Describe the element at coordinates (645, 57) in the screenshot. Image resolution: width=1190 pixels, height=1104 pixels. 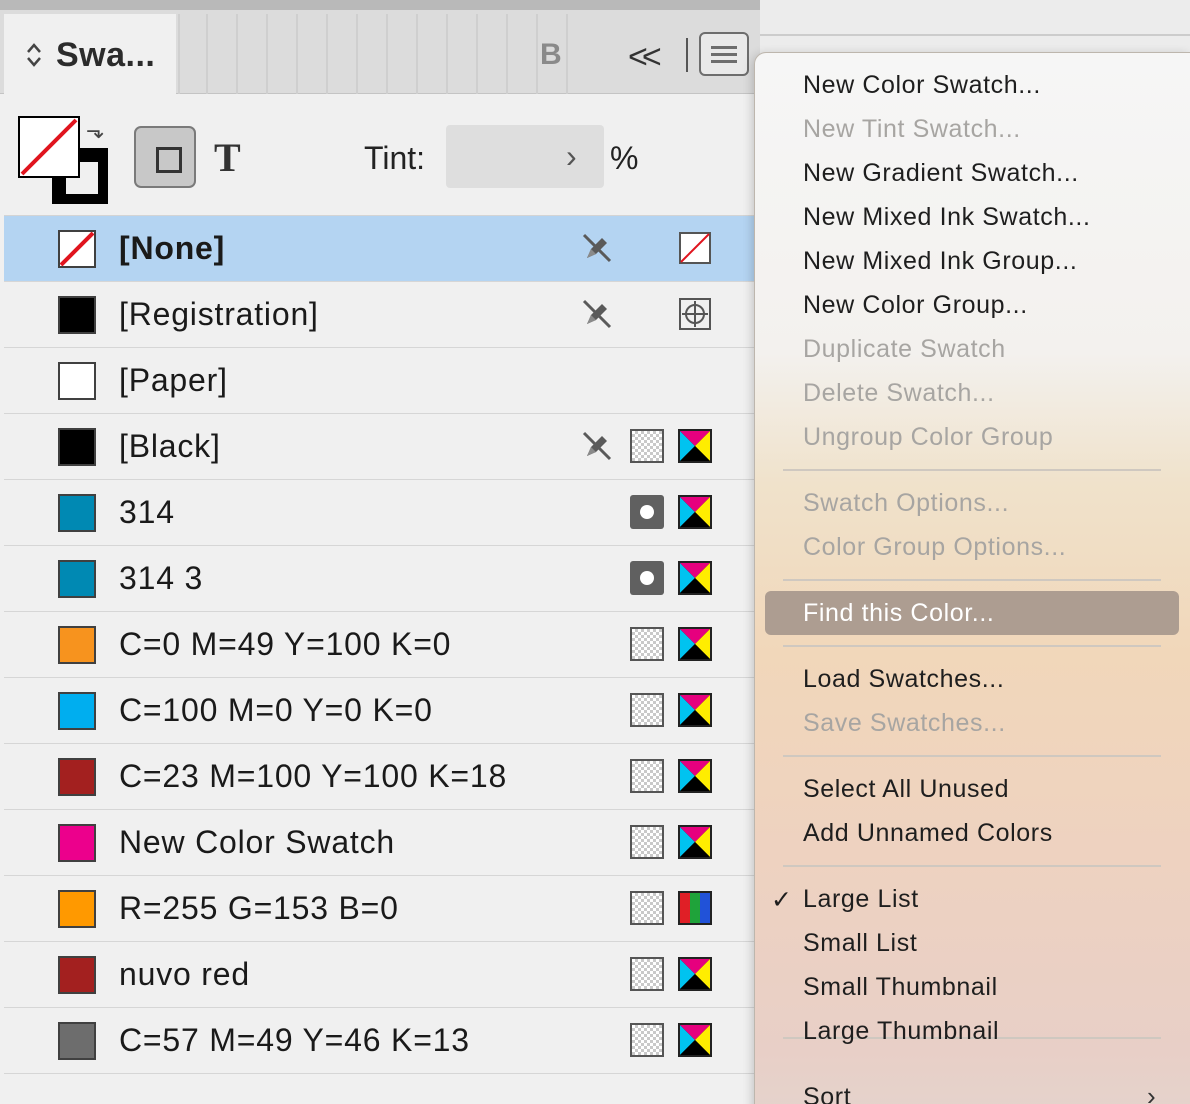
I see `collapse-panel-button: <<` at that location.